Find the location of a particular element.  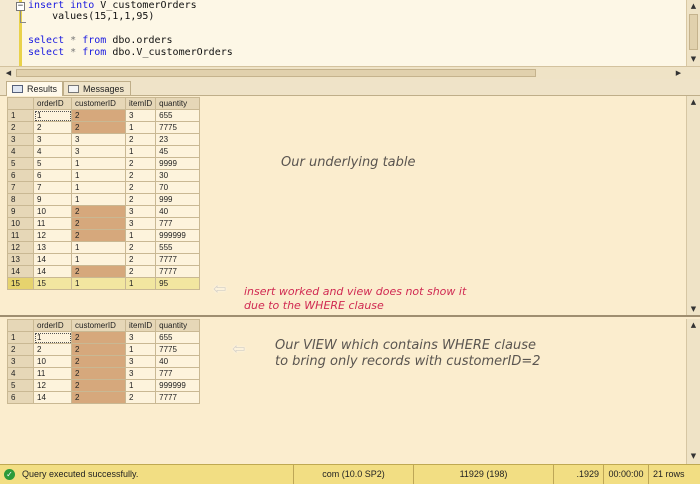

table-row: 8 9 1 2 999 is located at coordinates (104, 199).